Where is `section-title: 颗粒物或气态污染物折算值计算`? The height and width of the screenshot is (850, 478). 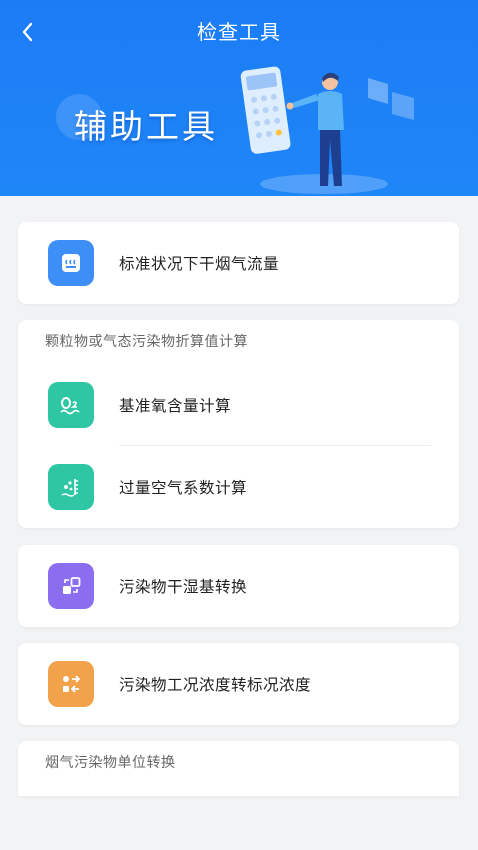 section-title: 颗粒物或气态污染物折算值计算 is located at coordinates (146, 342).